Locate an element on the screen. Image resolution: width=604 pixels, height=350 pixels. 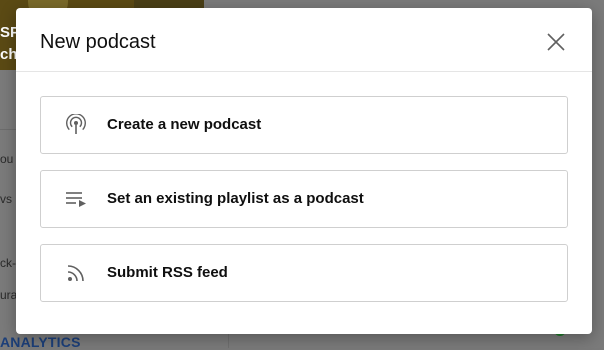
sidebar-fragment: vs is located at coordinates (6, 199).